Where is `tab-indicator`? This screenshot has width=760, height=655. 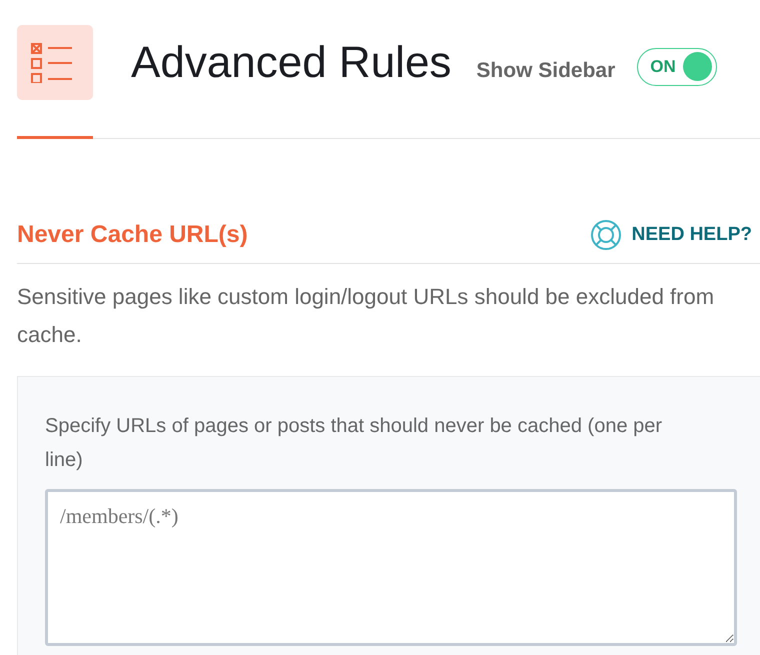
tab-indicator is located at coordinates (55, 137).